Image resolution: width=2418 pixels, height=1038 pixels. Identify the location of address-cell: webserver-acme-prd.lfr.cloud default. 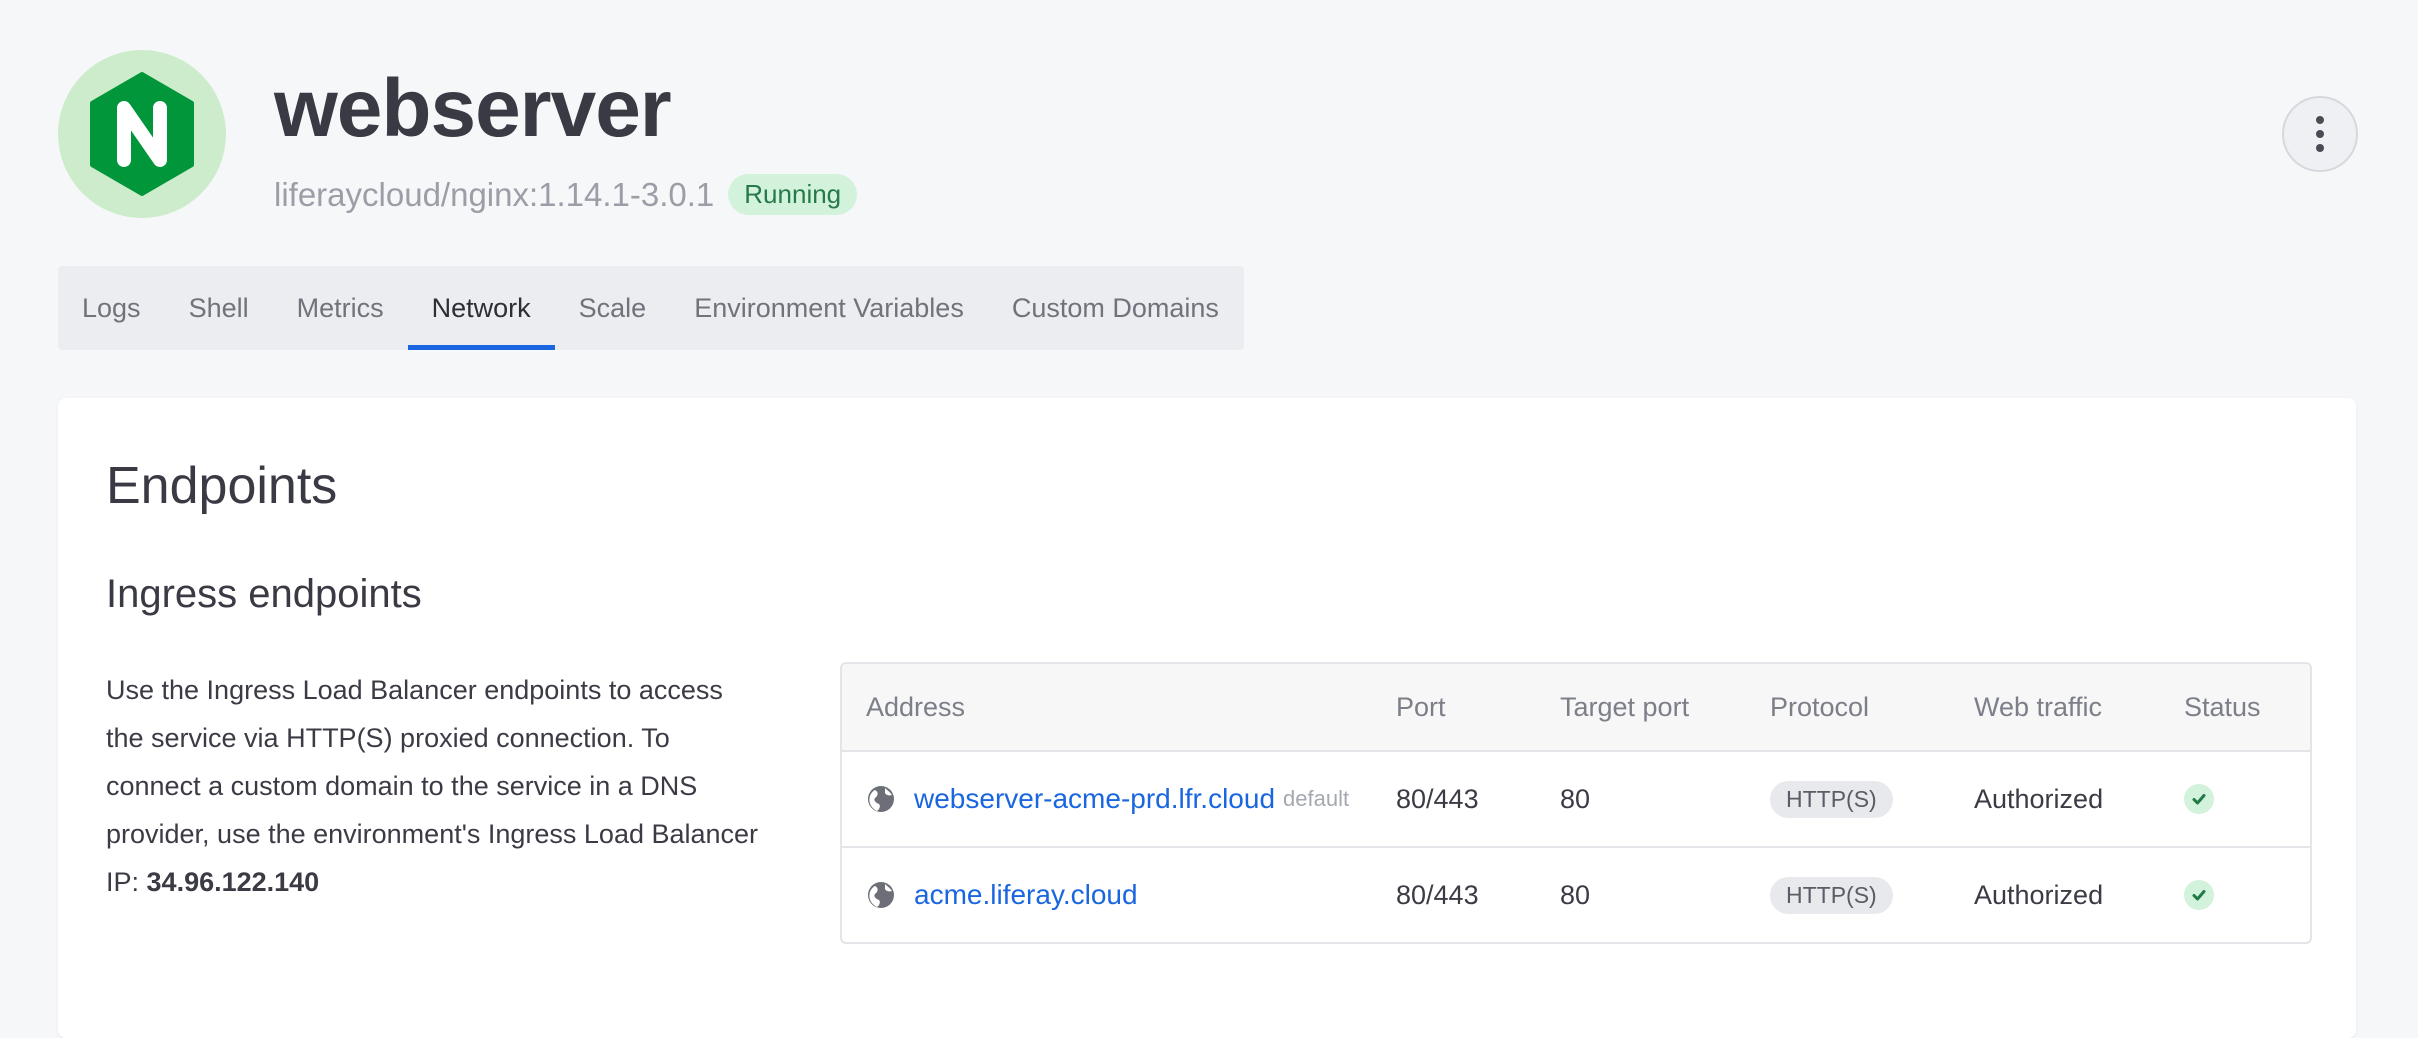
(1119, 799).